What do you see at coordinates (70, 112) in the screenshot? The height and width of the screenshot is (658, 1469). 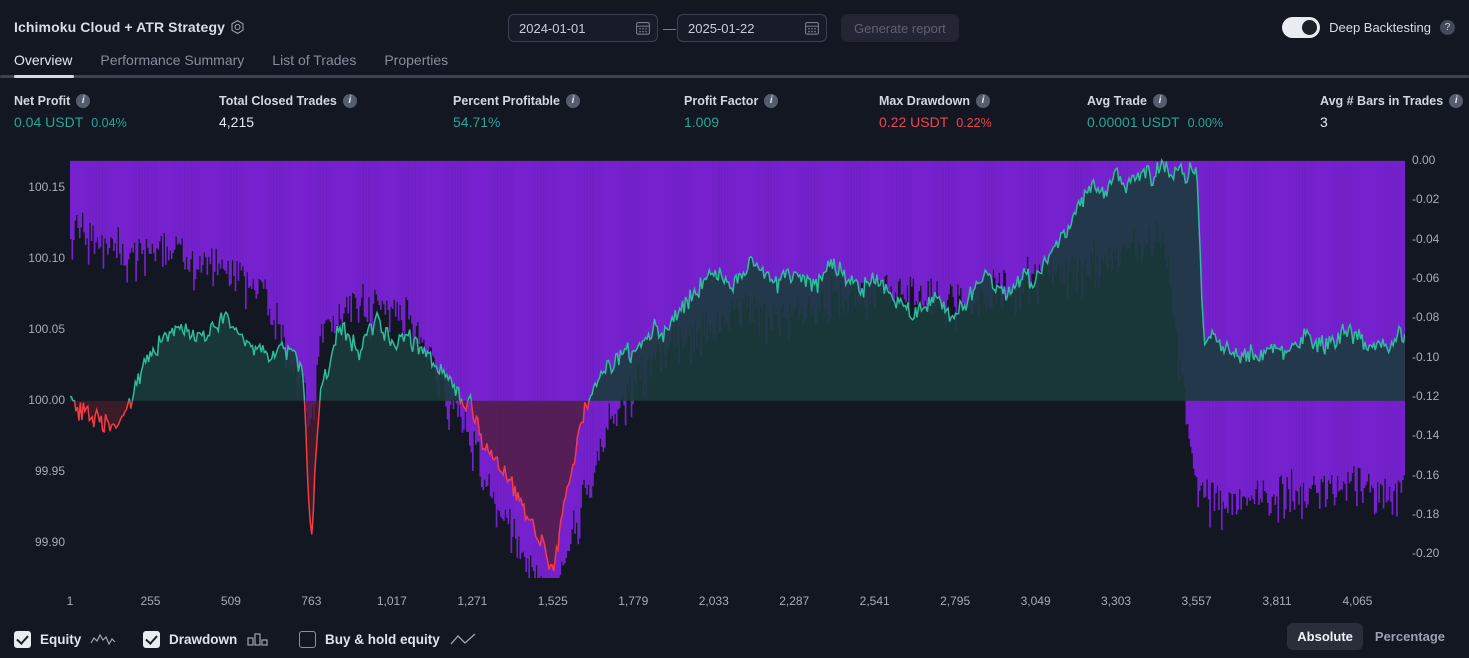 I see `stat-card: Net Profit i 0.04 USDT 0.04%` at bounding box center [70, 112].